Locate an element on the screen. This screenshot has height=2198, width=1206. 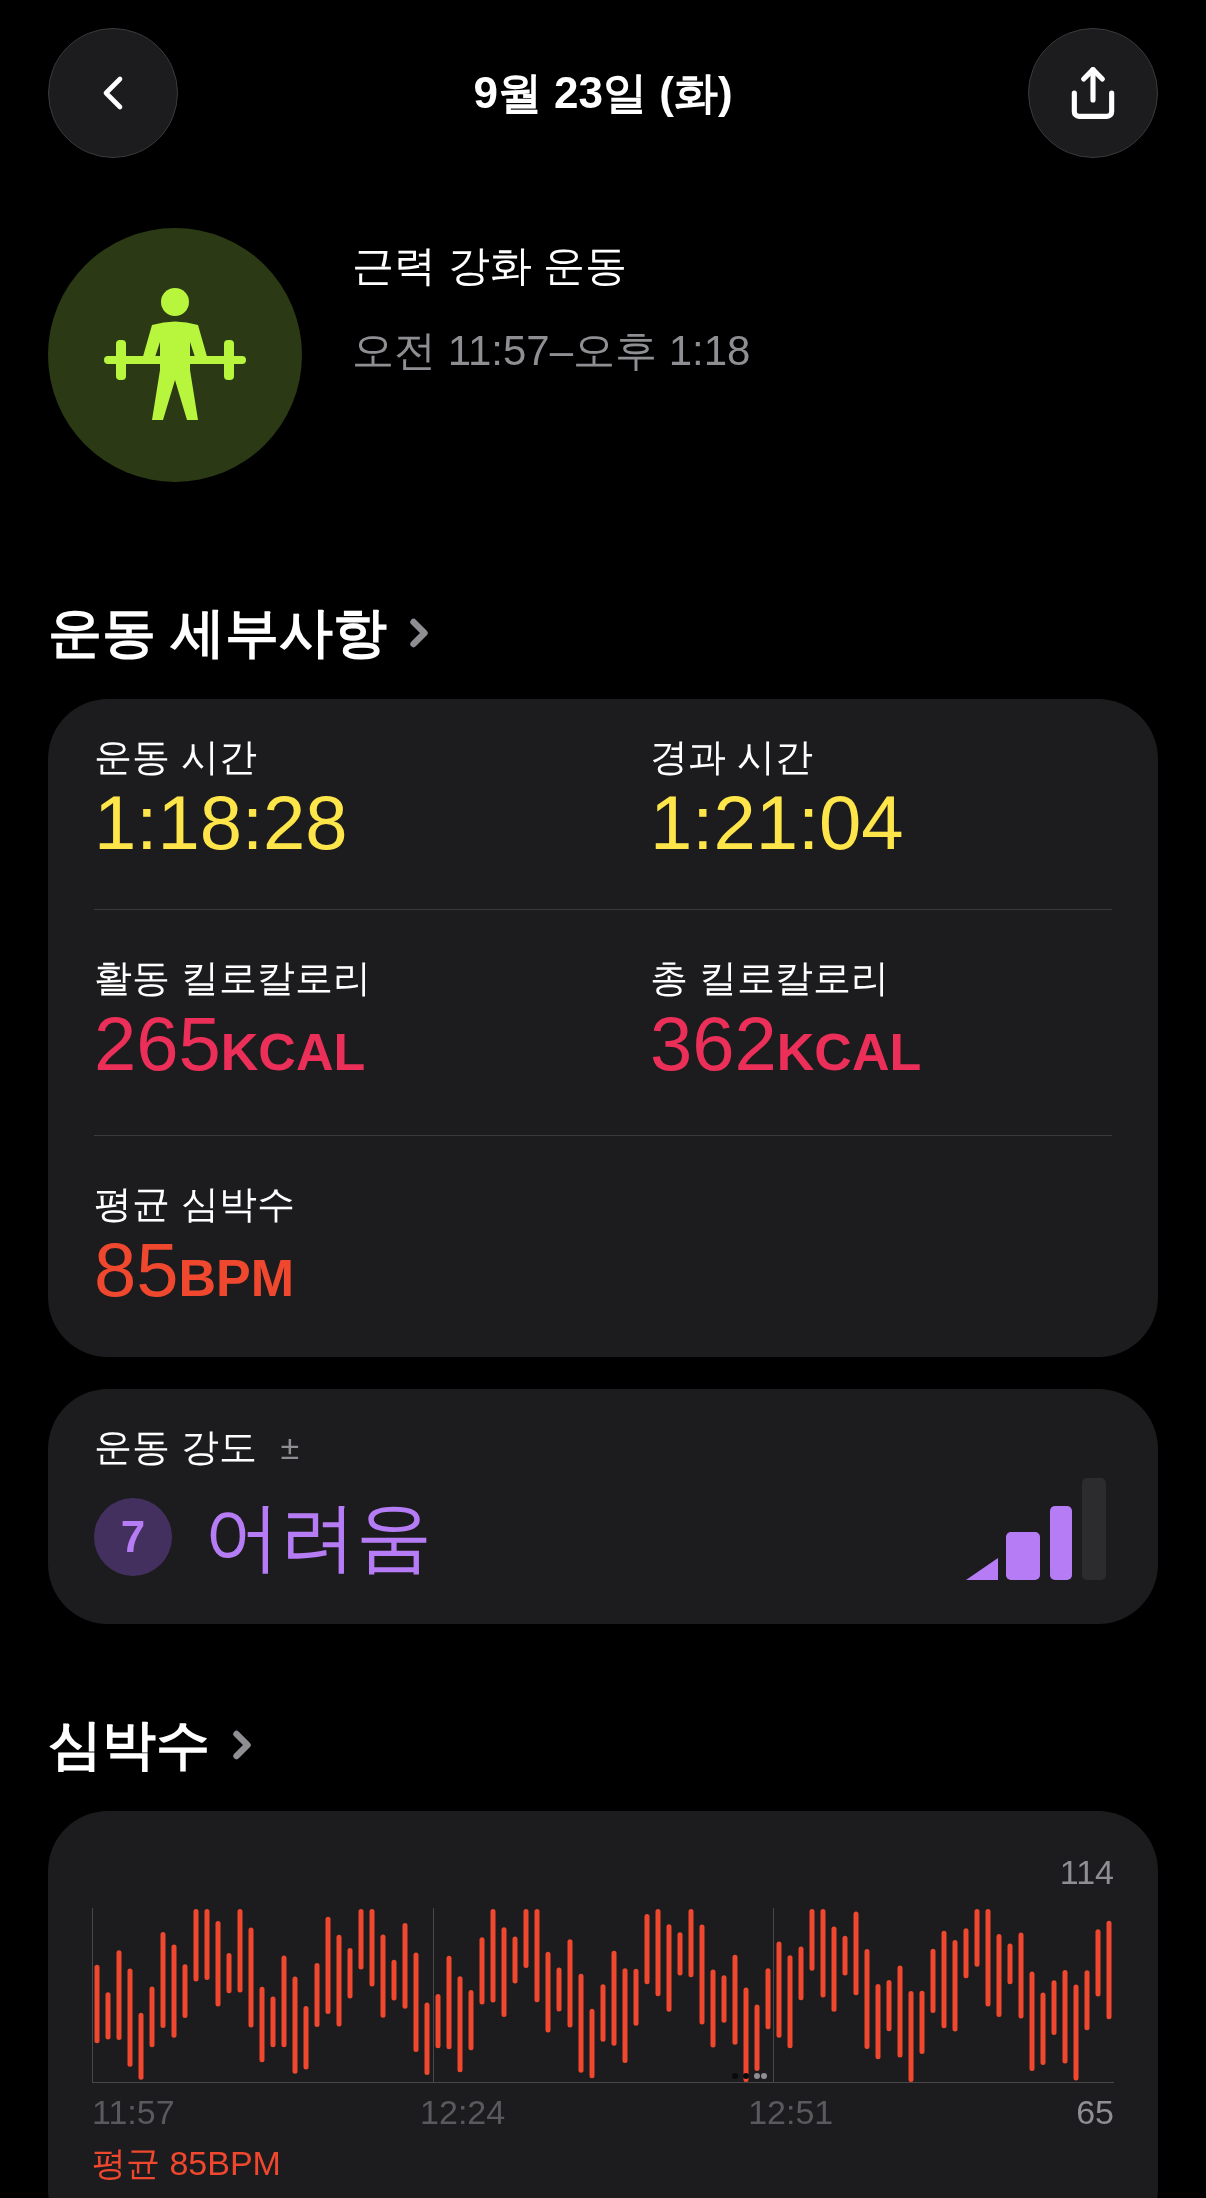
metric-value: 265 is located at coordinates (157, 1044).